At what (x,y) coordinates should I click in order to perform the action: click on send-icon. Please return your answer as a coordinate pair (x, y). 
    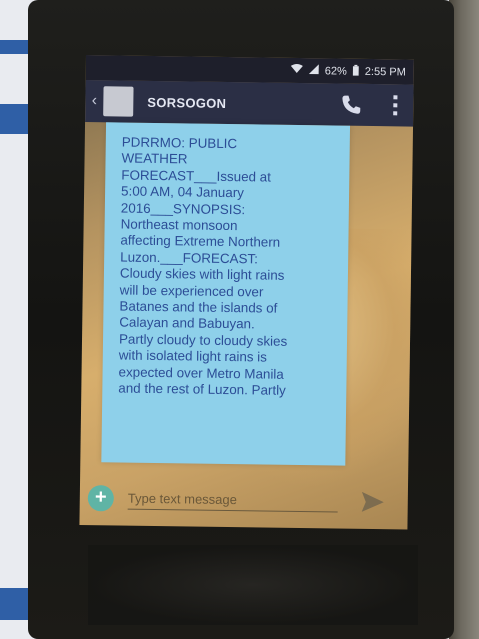
    Looking at the image, I should click on (372, 501).